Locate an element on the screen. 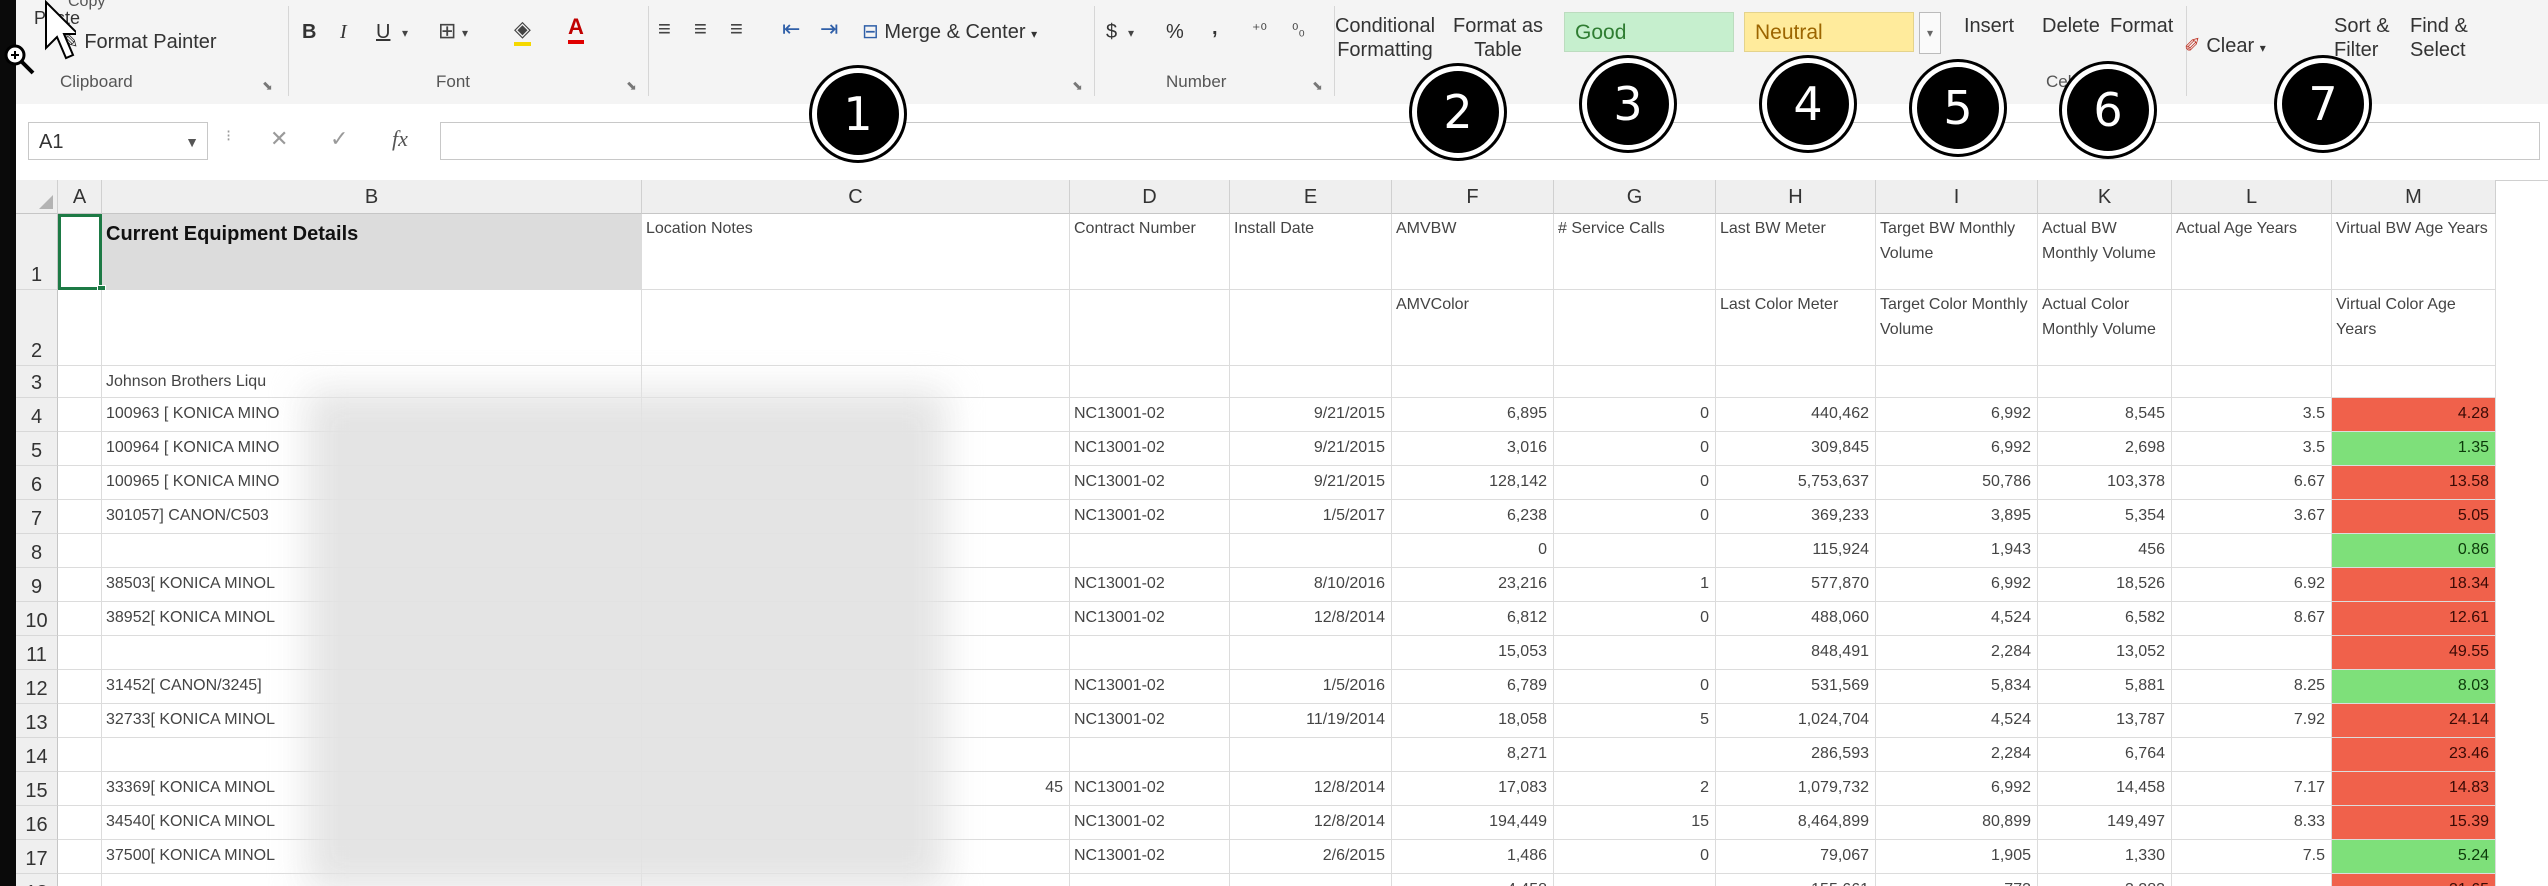 This screenshot has height=886, width=2548. column-header-l: L is located at coordinates (2252, 197).